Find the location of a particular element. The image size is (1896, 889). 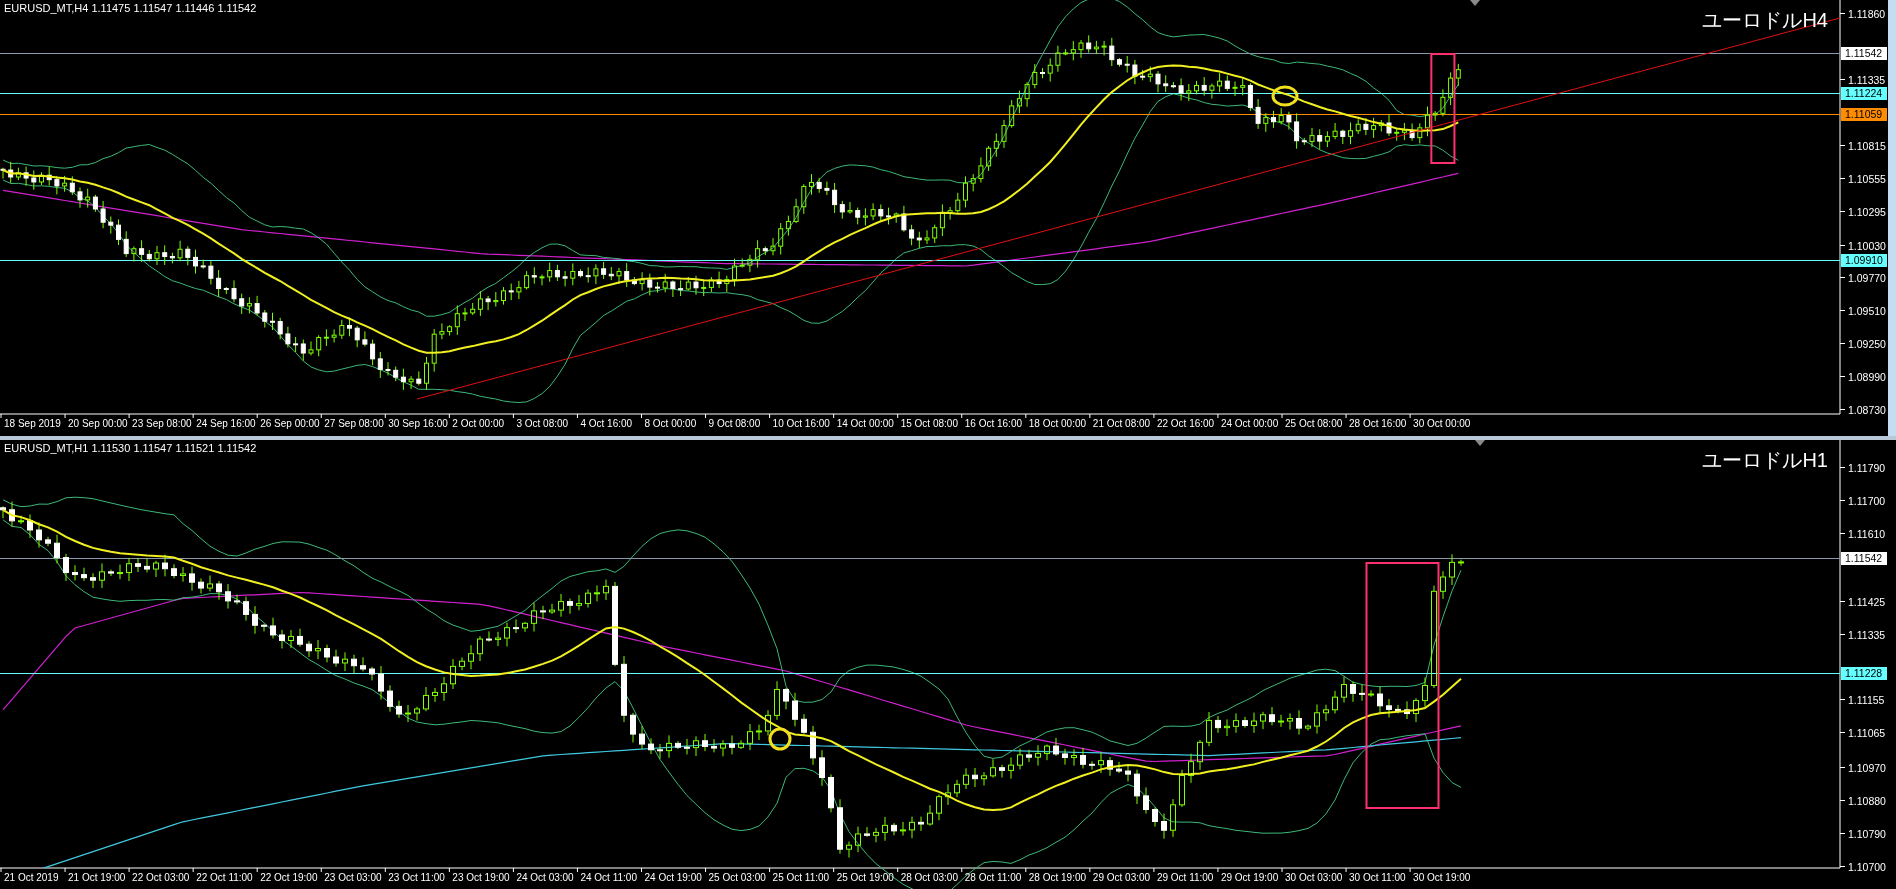

time-axis-label: 23 Sep 08:00 is located at coordinates (162, 423).